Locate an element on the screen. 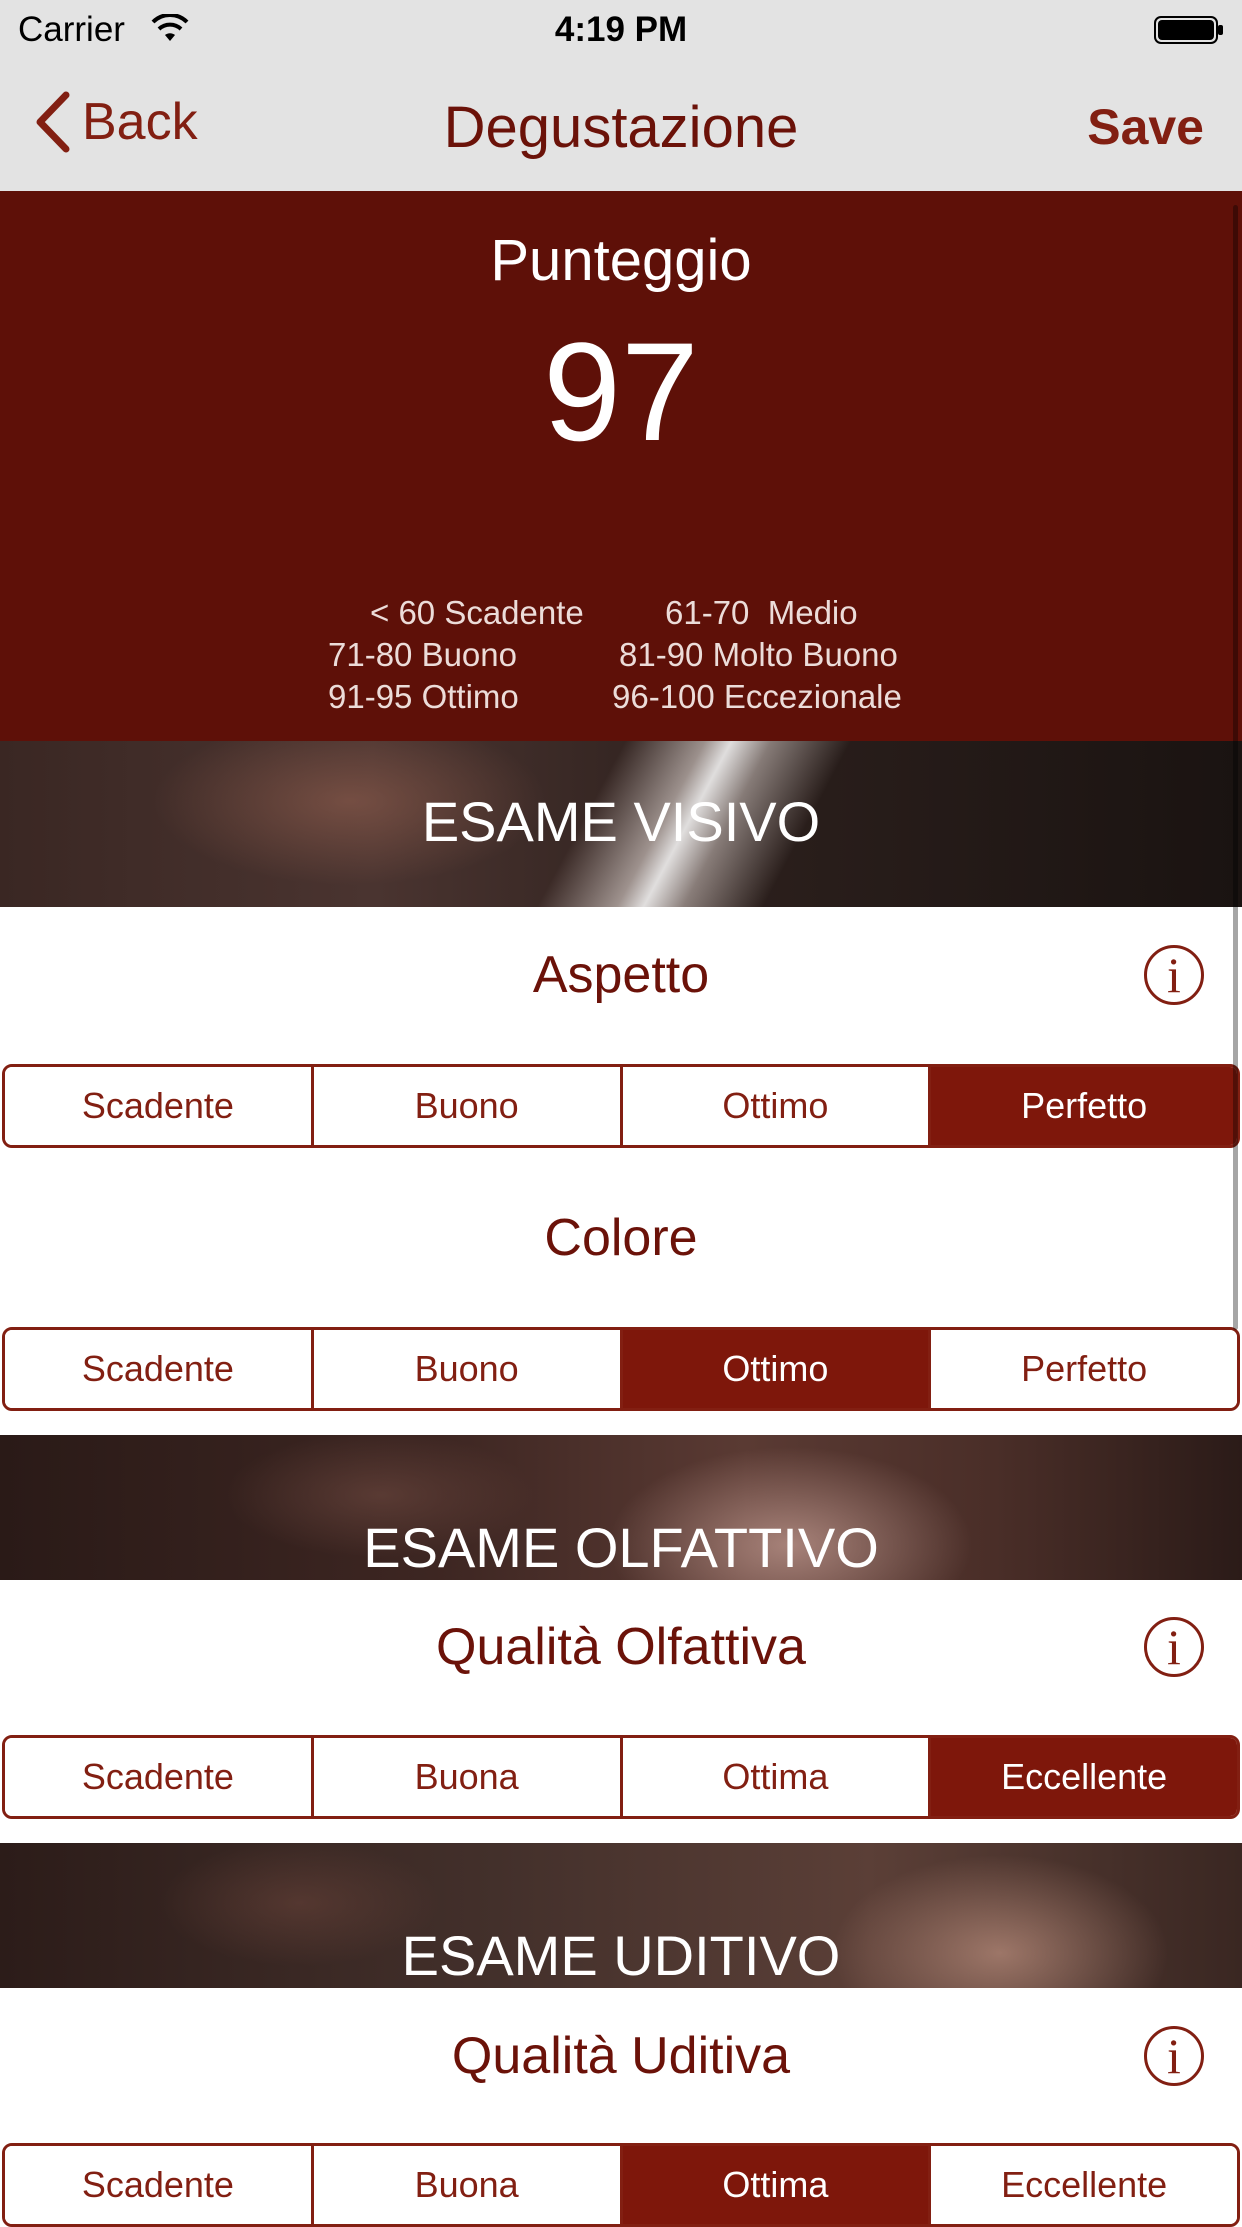  score-value: 97 is located at coordinates (621, 391).